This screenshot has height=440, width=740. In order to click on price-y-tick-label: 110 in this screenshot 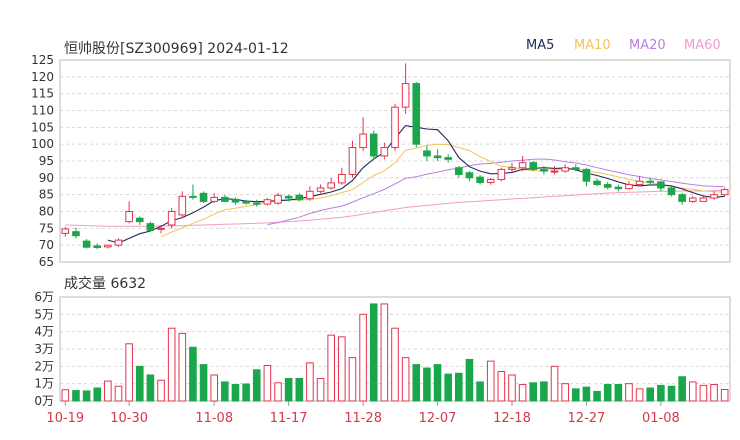, I will do `click(42, 111)`.